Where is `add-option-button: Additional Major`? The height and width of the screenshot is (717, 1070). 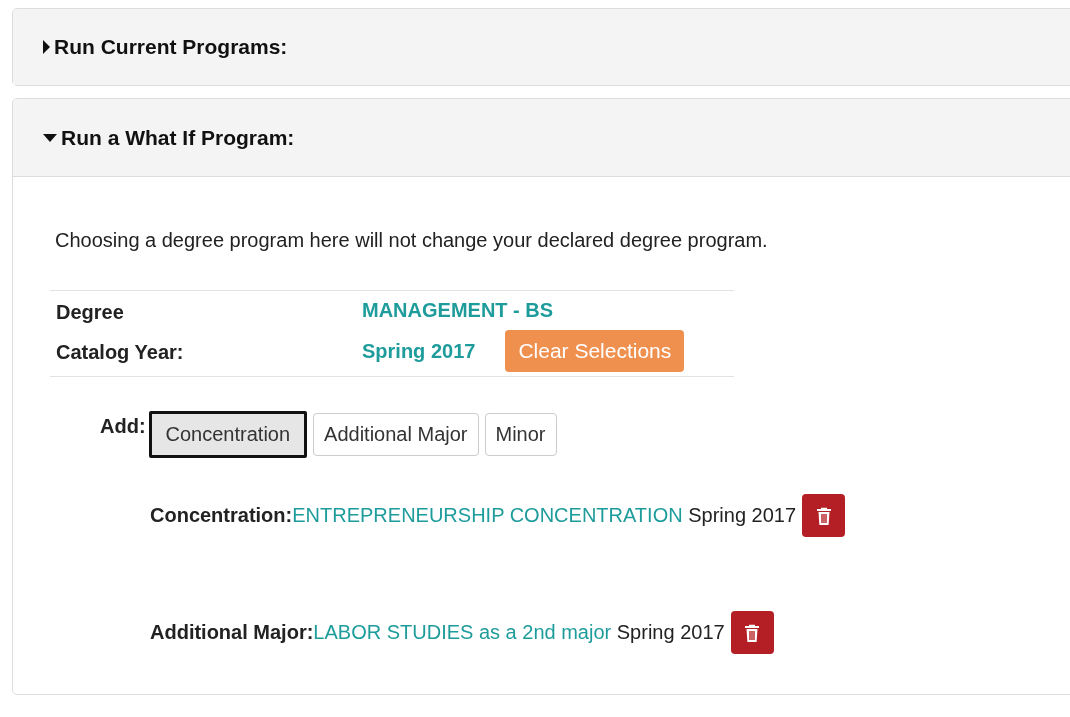
add-option-button: Additional Major is located at coordinates (396, 434).